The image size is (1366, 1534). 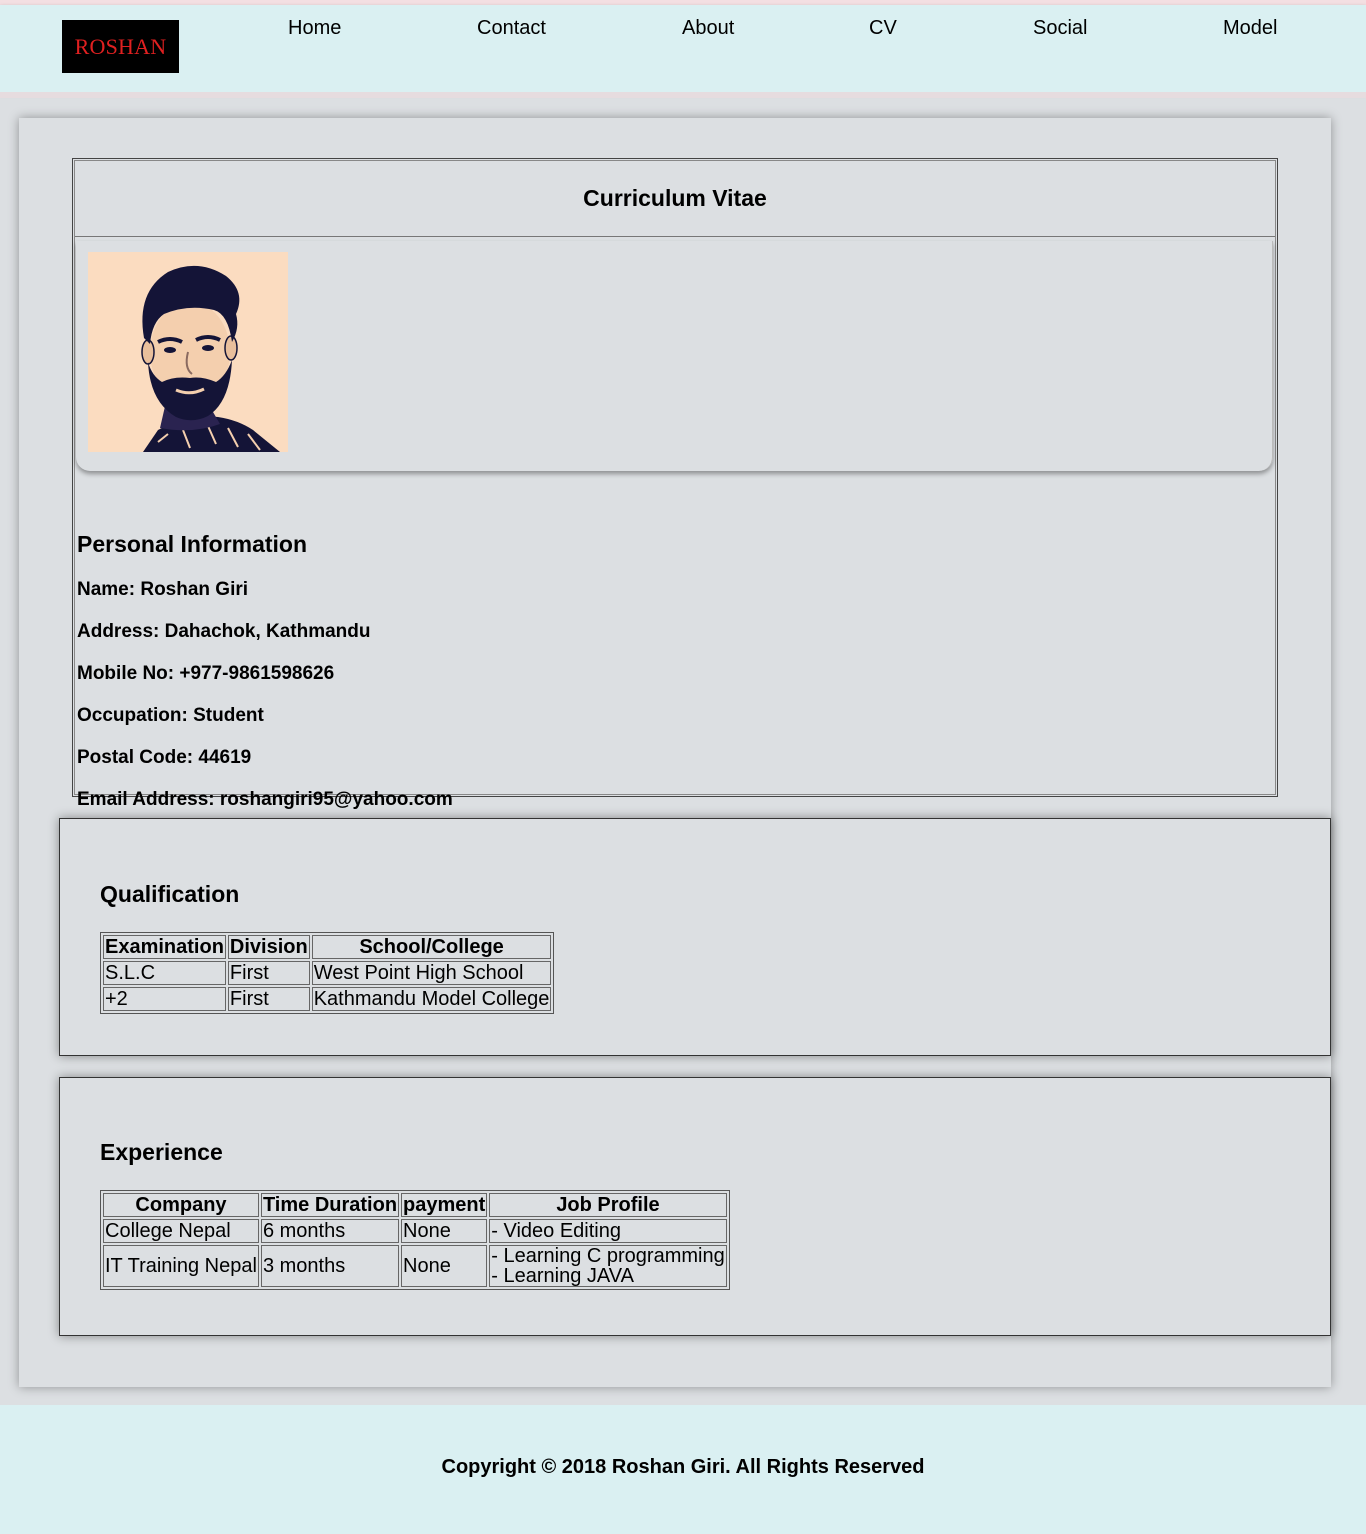 What do you see at coordinates (164, 757) in the screenshot?
I see `personal-postal-code: Postal Code: 44619` at bounding box center [164, 757].